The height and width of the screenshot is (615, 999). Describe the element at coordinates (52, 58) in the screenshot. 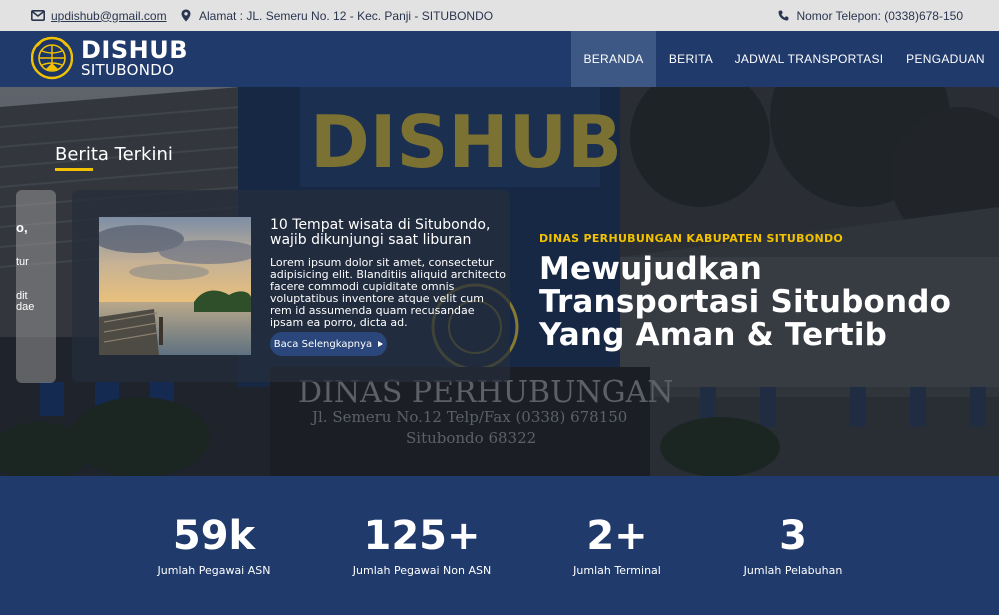

I see `dishub-emblem-icon` at that location.